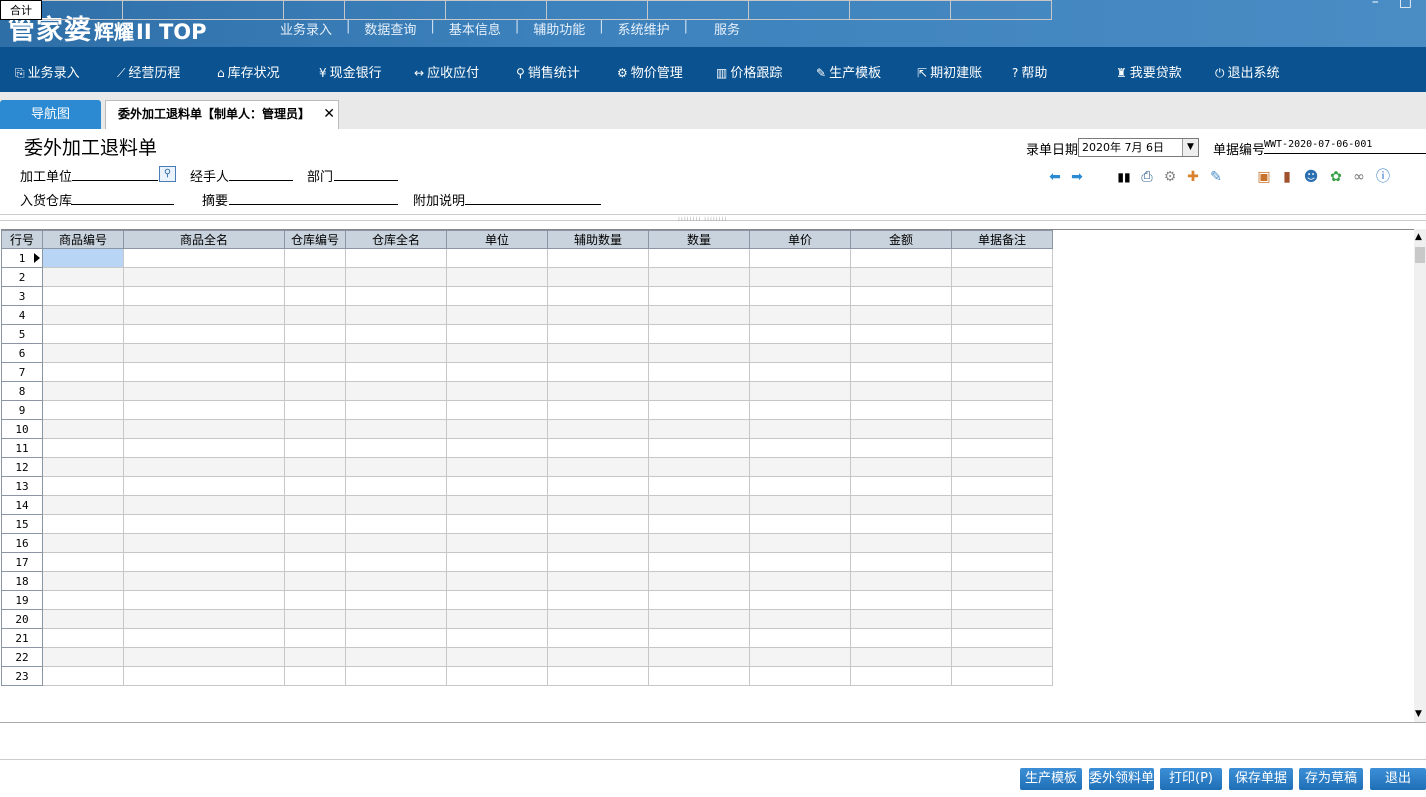 The height and width of the screenshot is (797, 1426). Describe the element at coordinates (1418, 237) in the screenshot. I see `scroll-up-icon: ▲` at that location.